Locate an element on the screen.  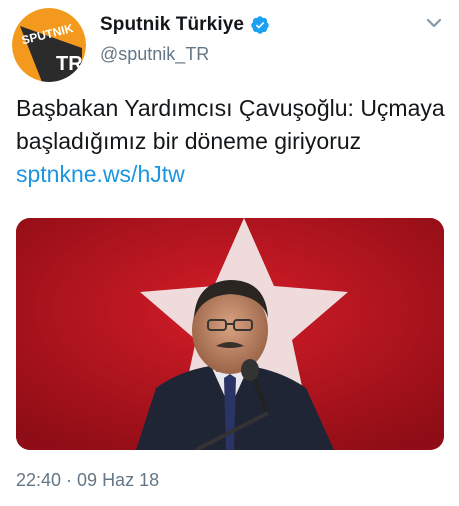
avatar-logo-tr: TR is located at coordinates (69, 64).